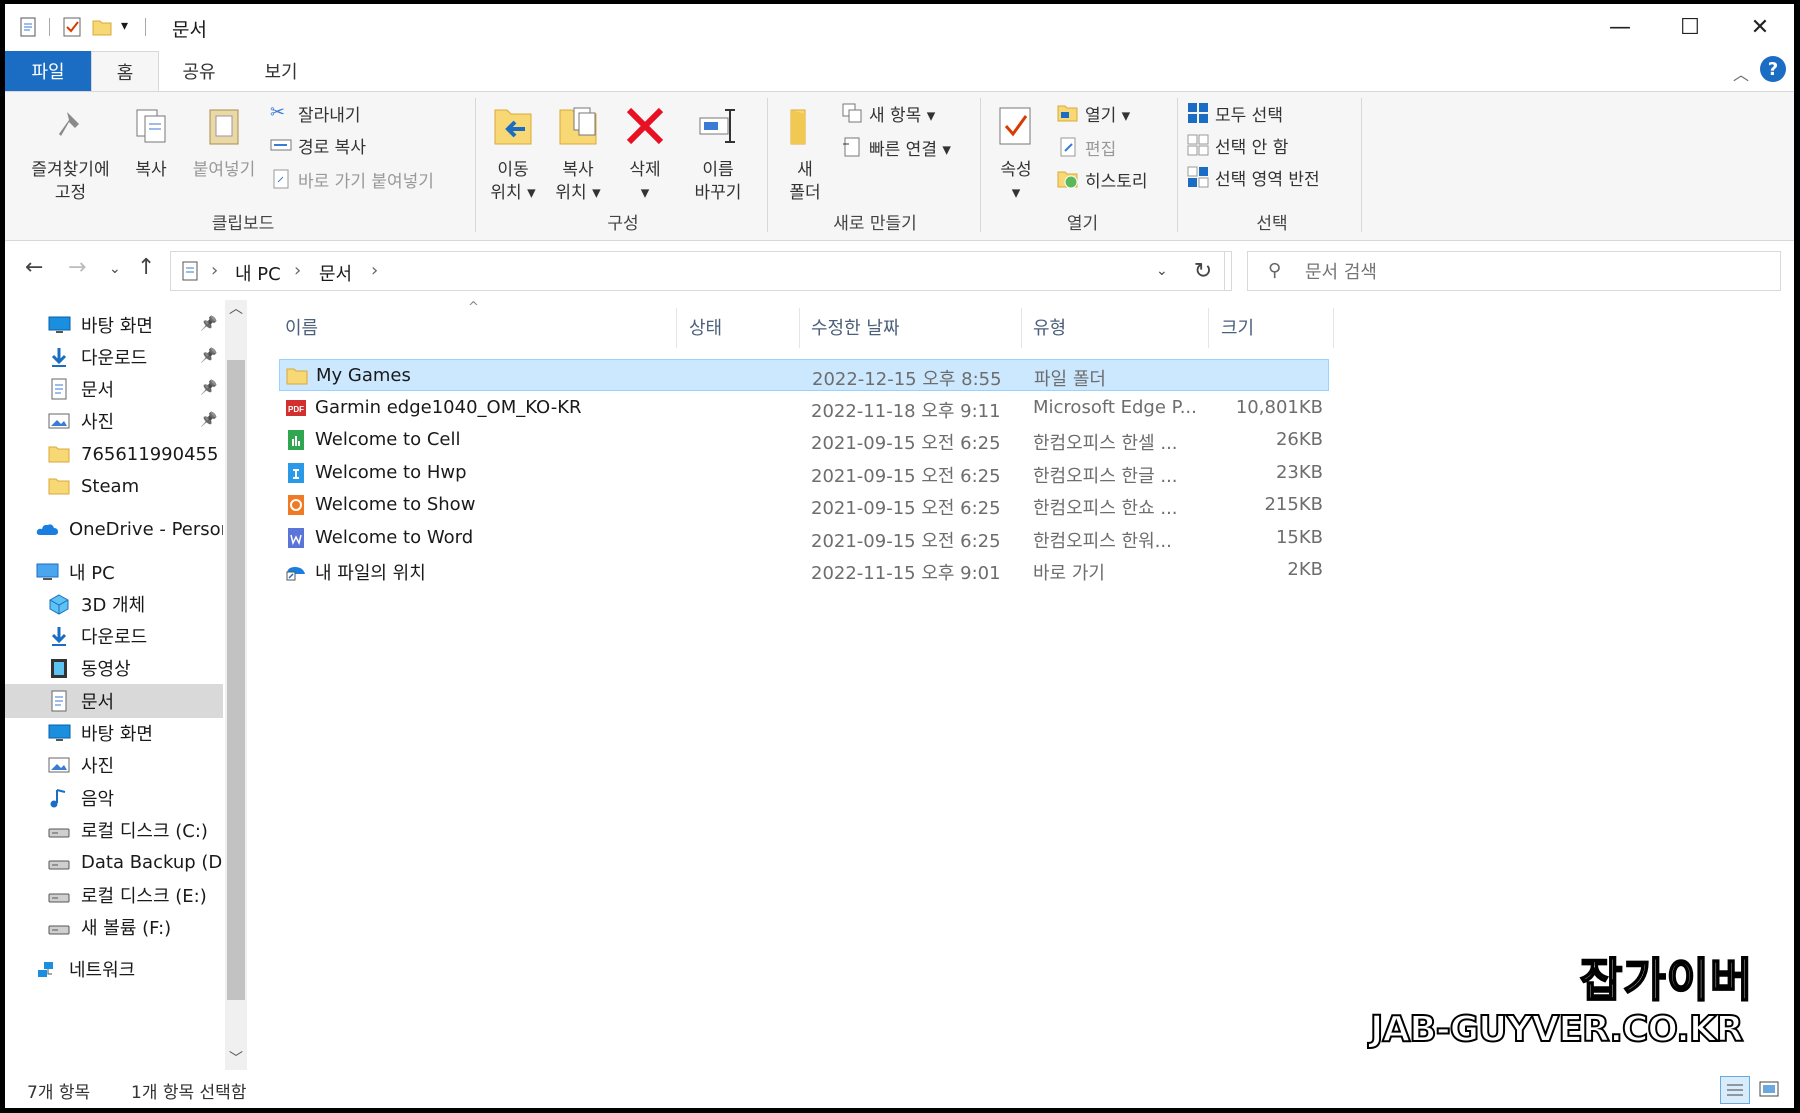 The image size is (1800, 1113). Describe the element at coordinates (352, 179) in the screenshot. I see `paste-shortcut-button: 바로 가기 붙여넣기` at that location.